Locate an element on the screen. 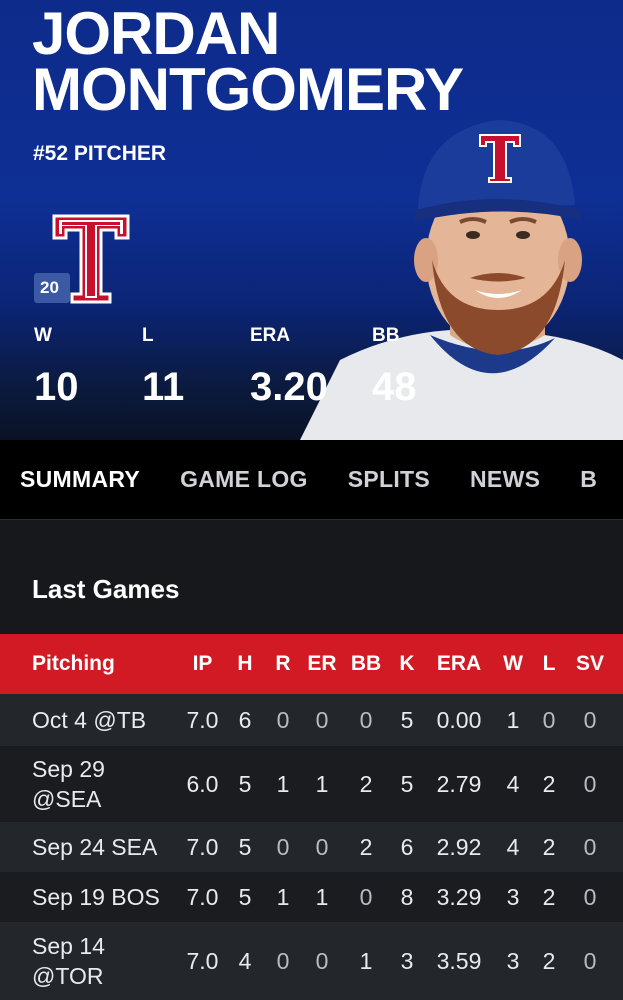  table-header: Pitching IP H R ER BB K ERA W L SV is located at coordinates (311, 664).